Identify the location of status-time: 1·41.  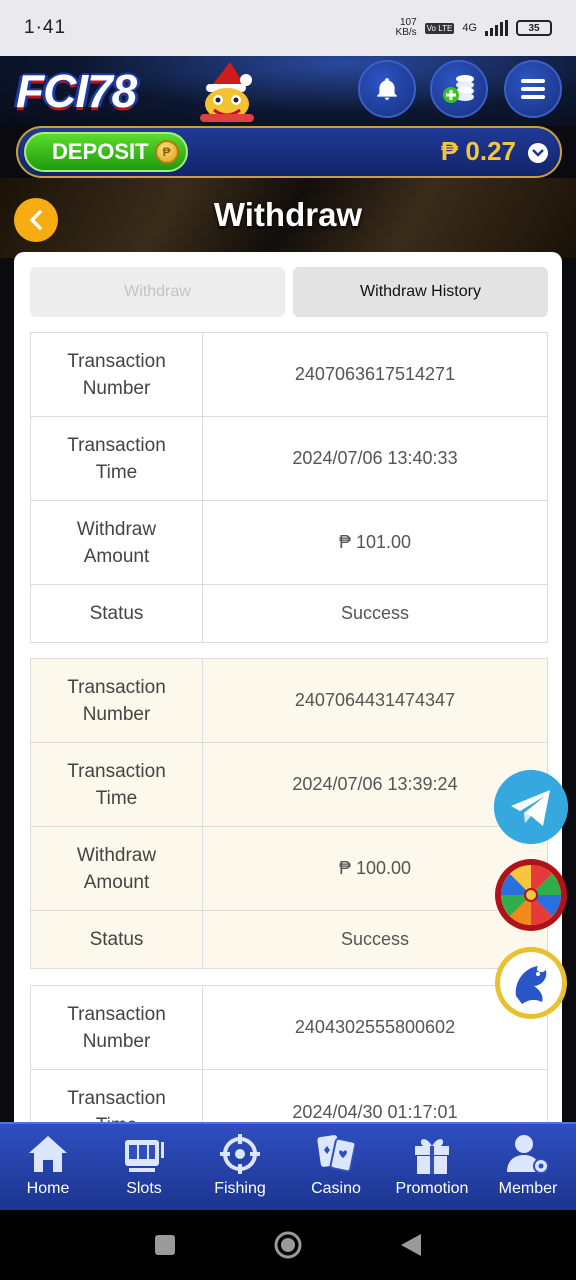
(45, 27).